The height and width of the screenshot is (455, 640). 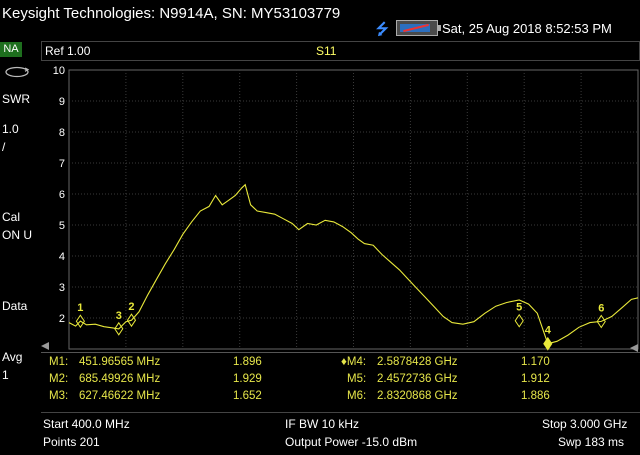 What do you see at coordinates (247, 362) in the screenshot?
I see `marker-value: 1.896` at bounding box center [247, 362].